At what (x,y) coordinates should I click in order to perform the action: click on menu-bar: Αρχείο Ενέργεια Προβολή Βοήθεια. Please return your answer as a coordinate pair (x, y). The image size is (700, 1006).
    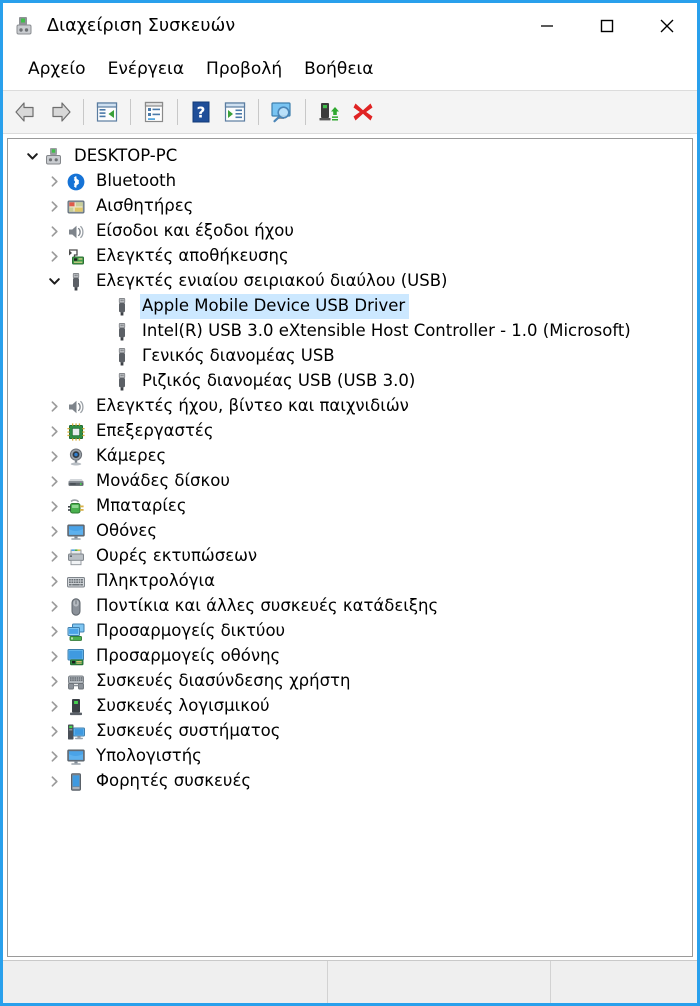
    Looking at the image, I should click on (350, 69).